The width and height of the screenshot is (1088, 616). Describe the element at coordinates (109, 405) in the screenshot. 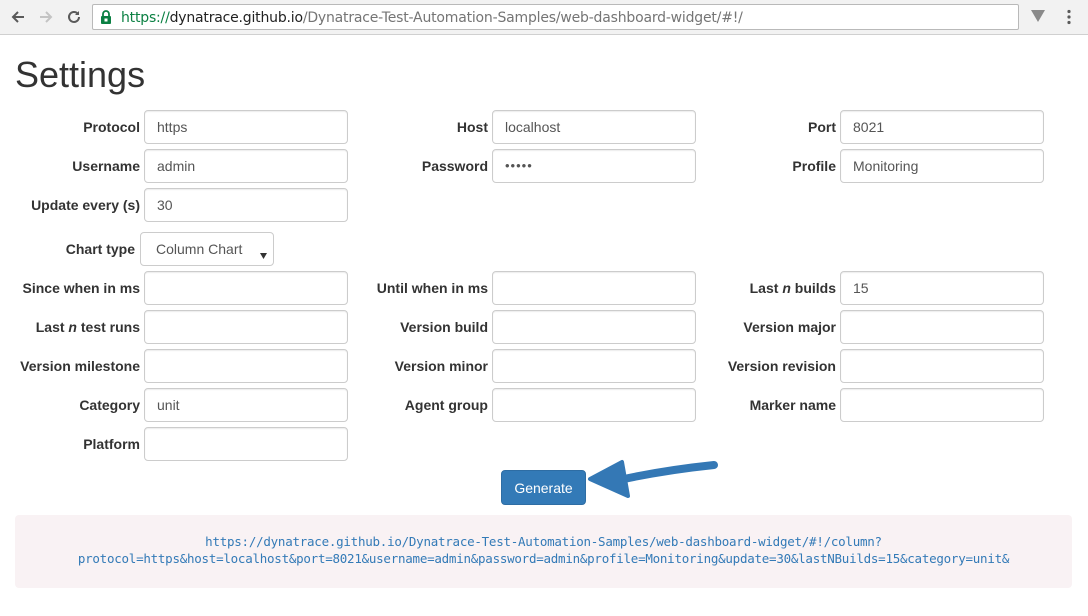

I see `category-label: Category` at that location.